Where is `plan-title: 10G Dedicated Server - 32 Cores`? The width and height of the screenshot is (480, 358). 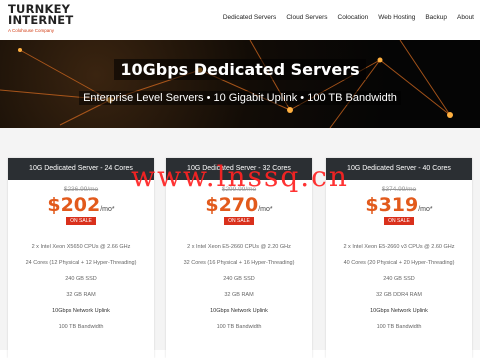 plan-title: 10G Dedicated Server - 32 Cores is located at coordinates (239, 169).